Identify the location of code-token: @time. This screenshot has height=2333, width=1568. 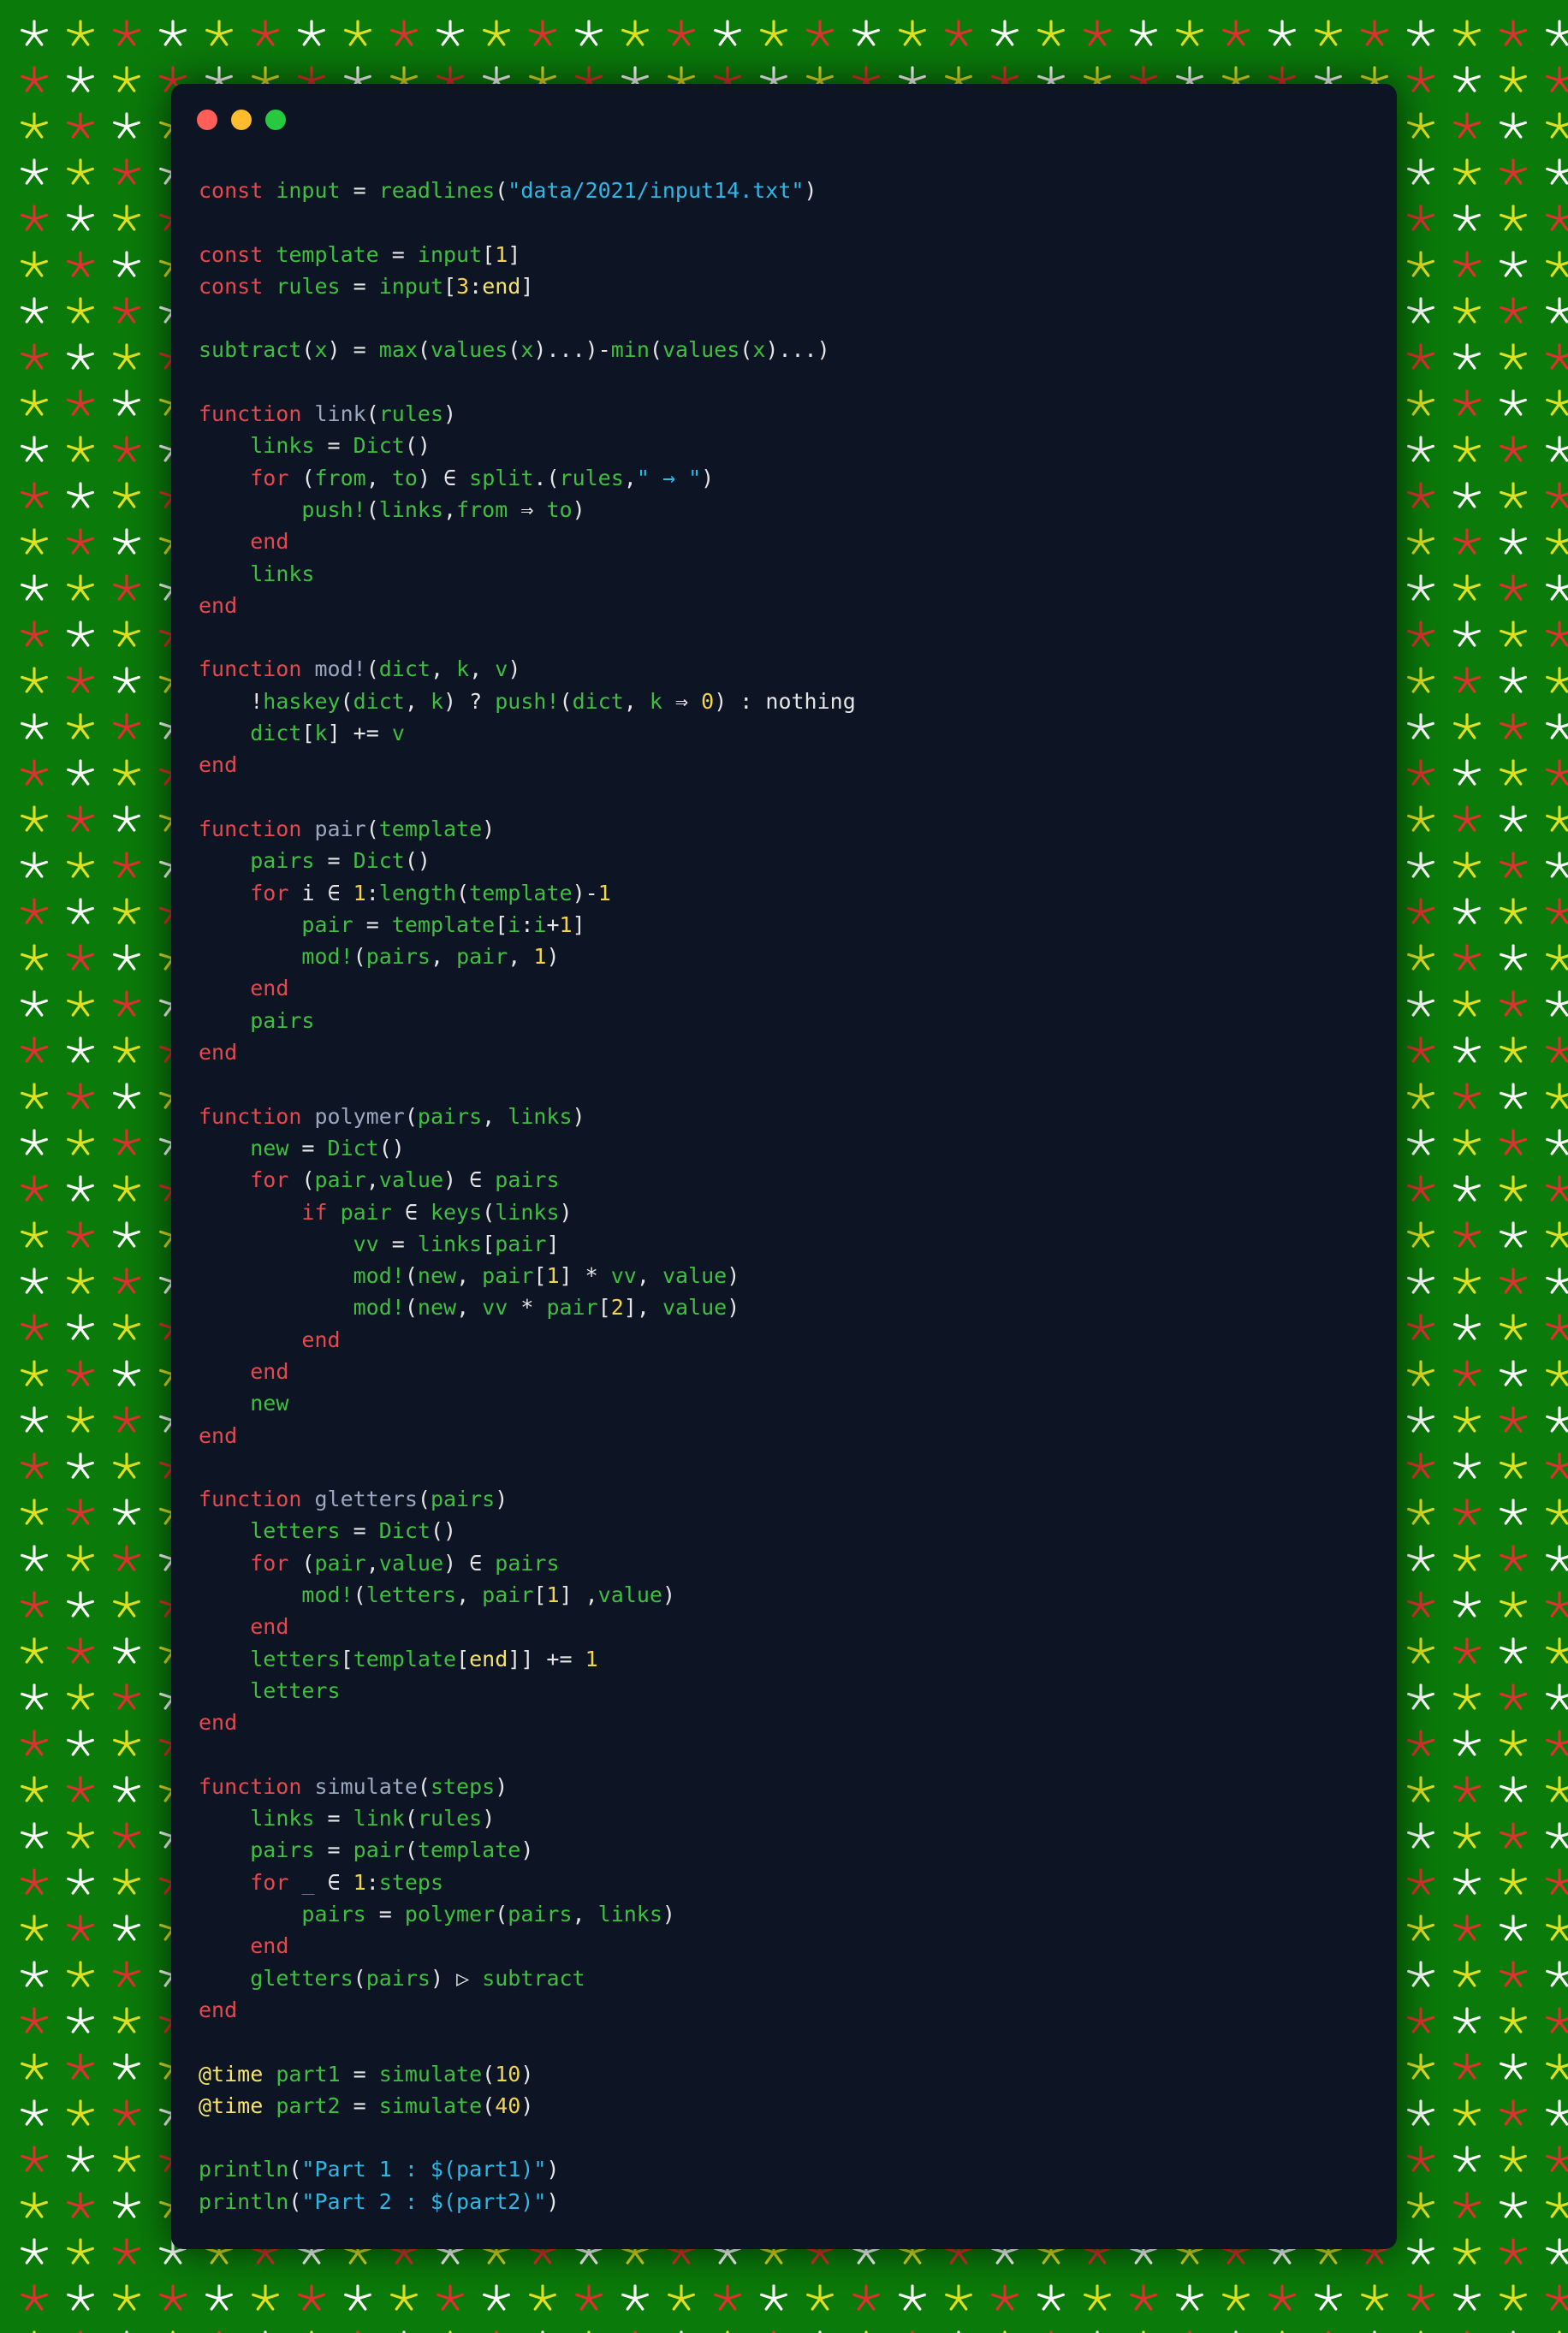
(237, 2074).